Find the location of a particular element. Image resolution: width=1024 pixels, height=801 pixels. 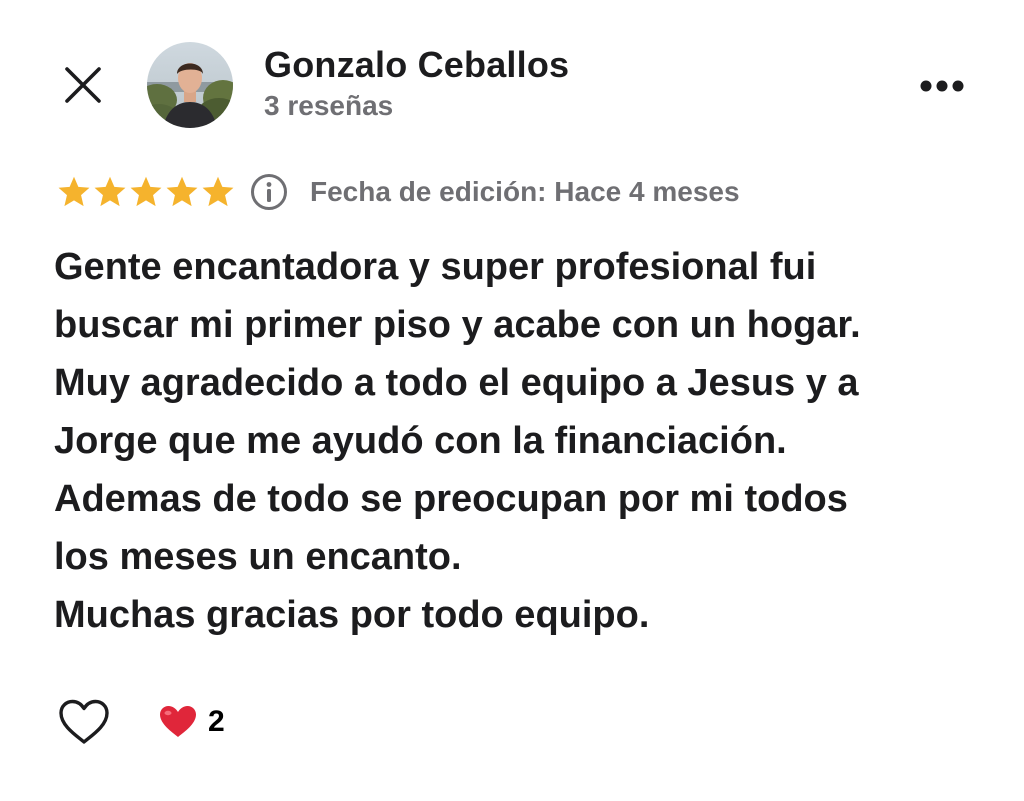

edit-date: Fecha de edición: Hace 4 meses is located at coordinates (525, 191).